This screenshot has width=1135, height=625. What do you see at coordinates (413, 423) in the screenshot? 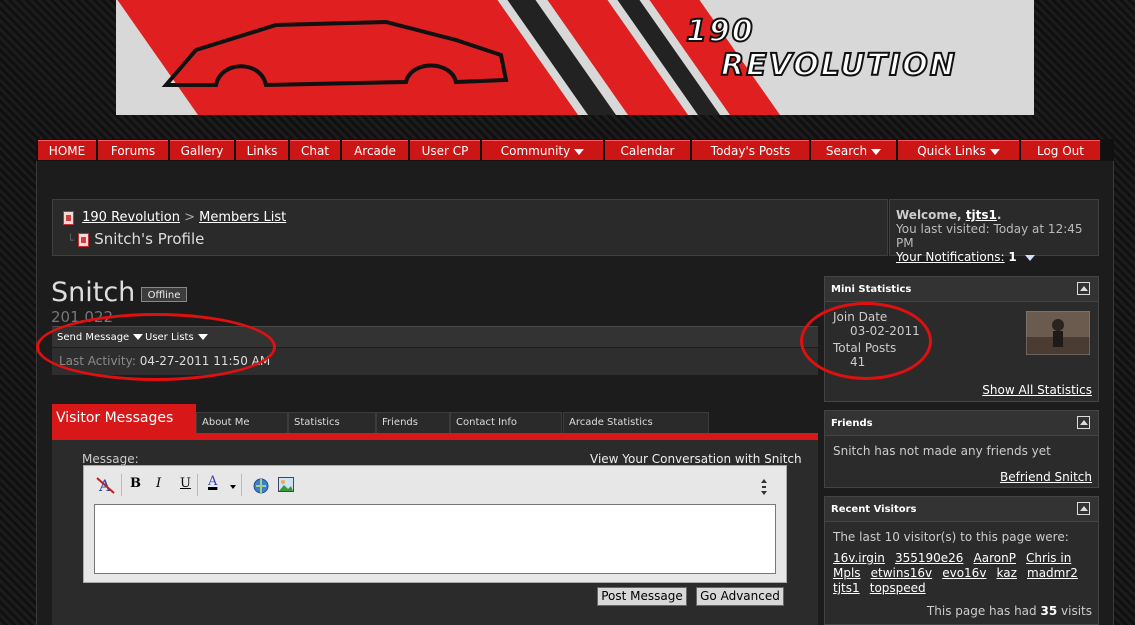
I see `tab-friends: Friends` at bounding box center [413, 423].